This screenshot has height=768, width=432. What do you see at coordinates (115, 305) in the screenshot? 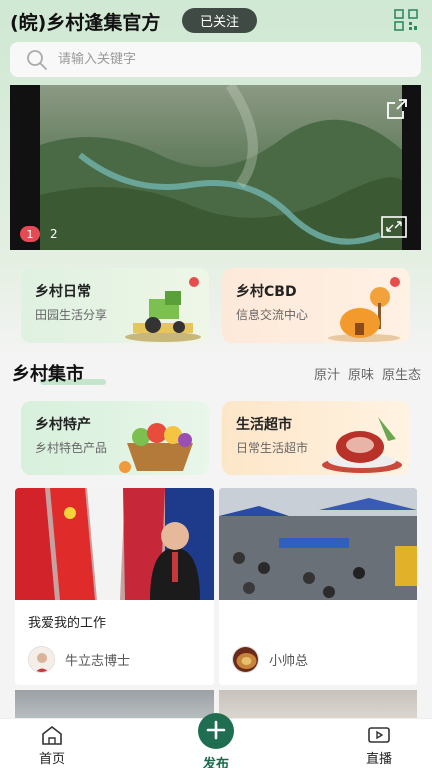
I see `rural-daily-card: 乡村日常 田园生活分享` at bounding box center [115, 305].